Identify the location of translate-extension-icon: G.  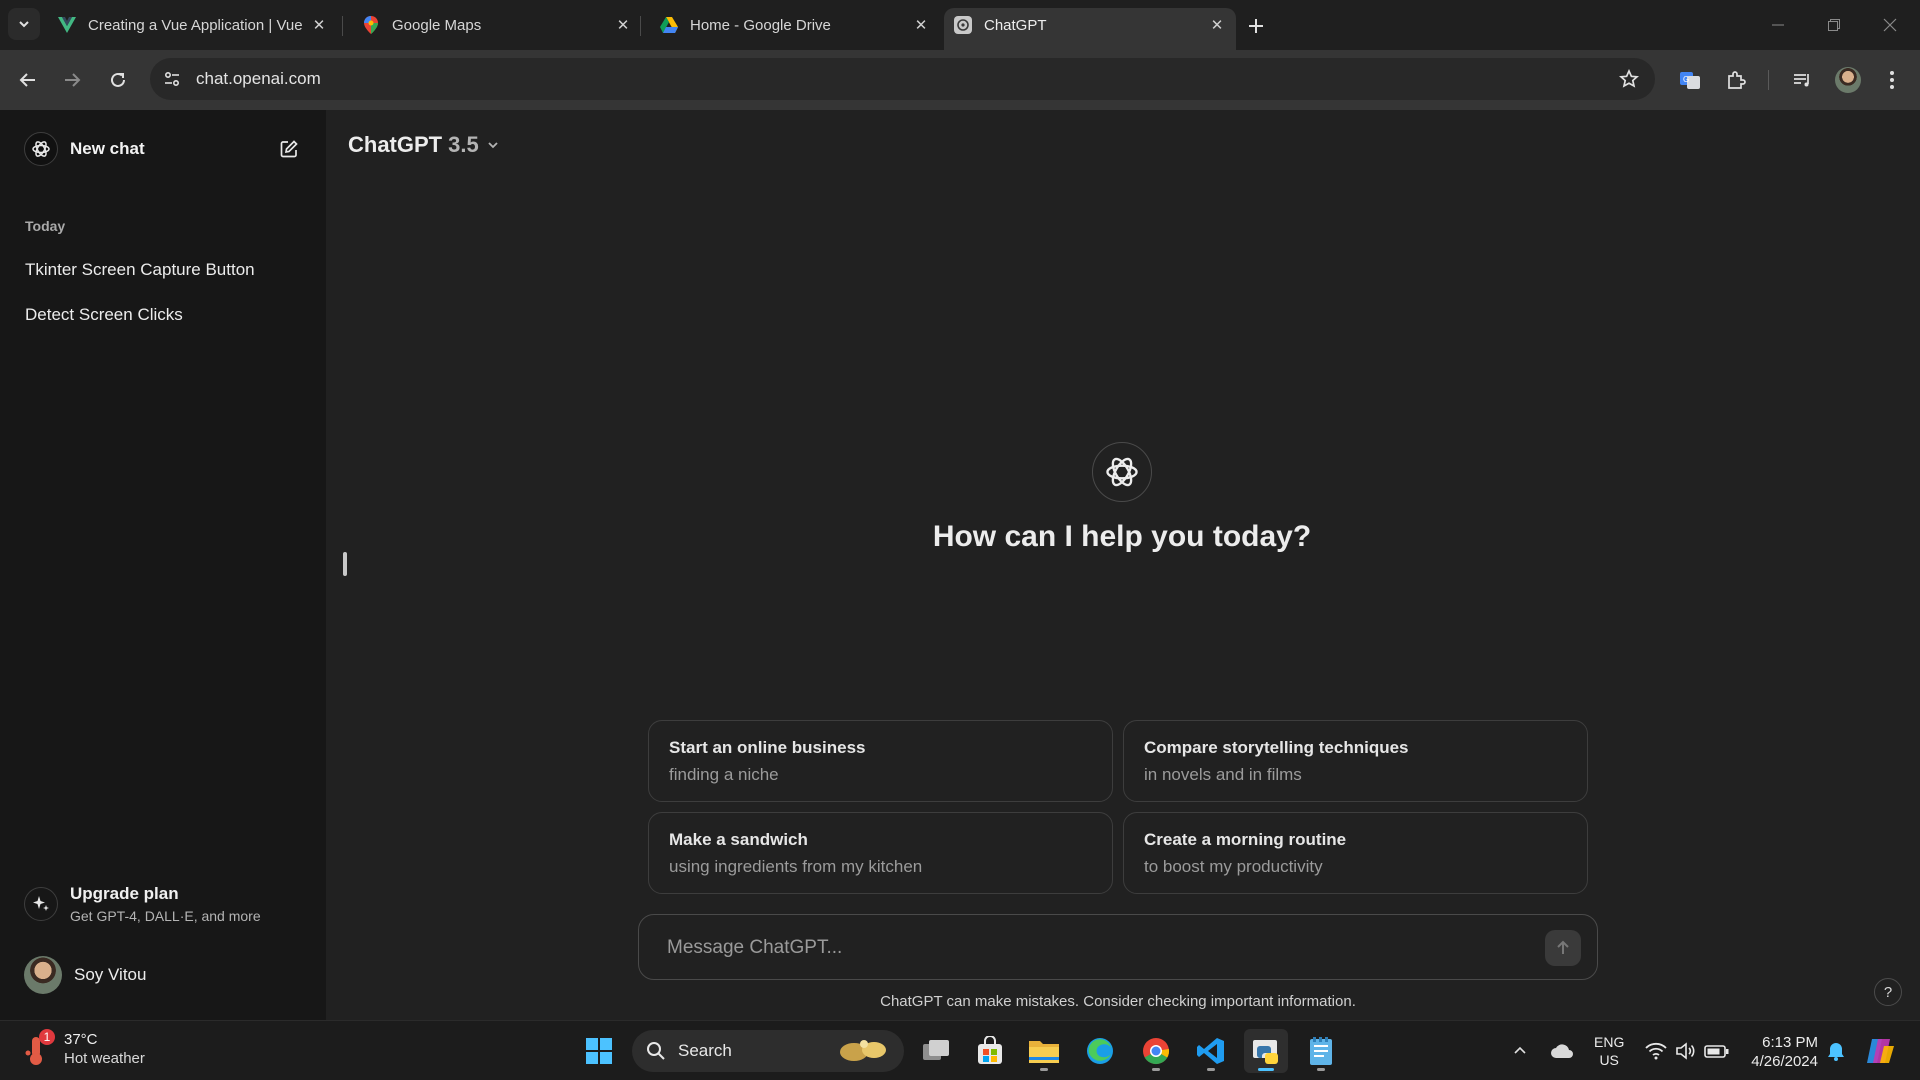
(1690, 80).